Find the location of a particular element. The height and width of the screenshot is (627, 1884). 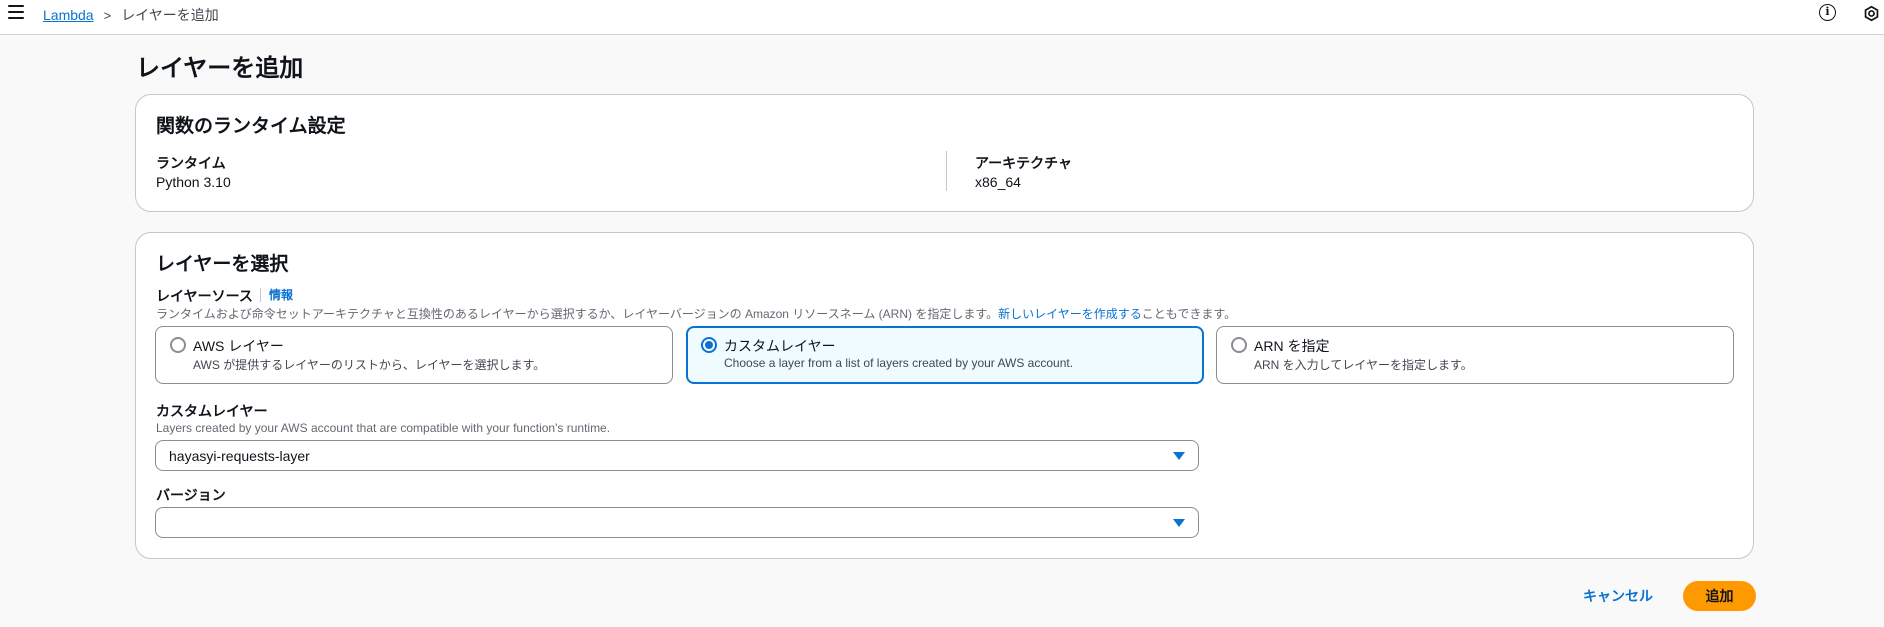

layer-source-label: レイヤーソース is located at coordinates (204, 296).